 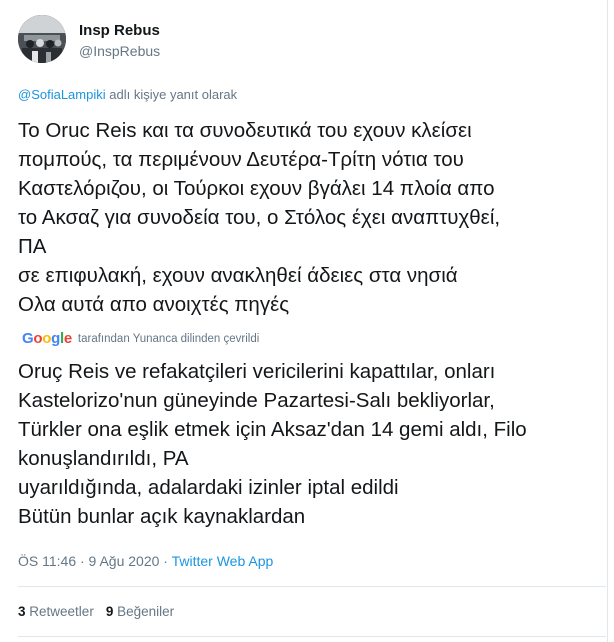 I want to click on tweet-stats: 3 Retweetler 9 Beğeniler, so click(x=96, y=611).